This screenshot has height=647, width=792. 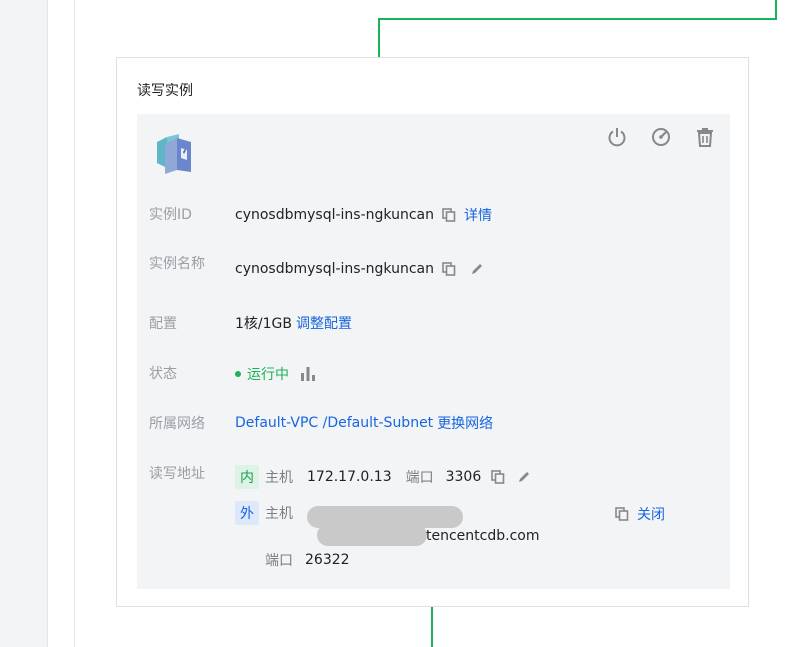 I want to click on status-value: 运行中, so click(x=268, y=375).